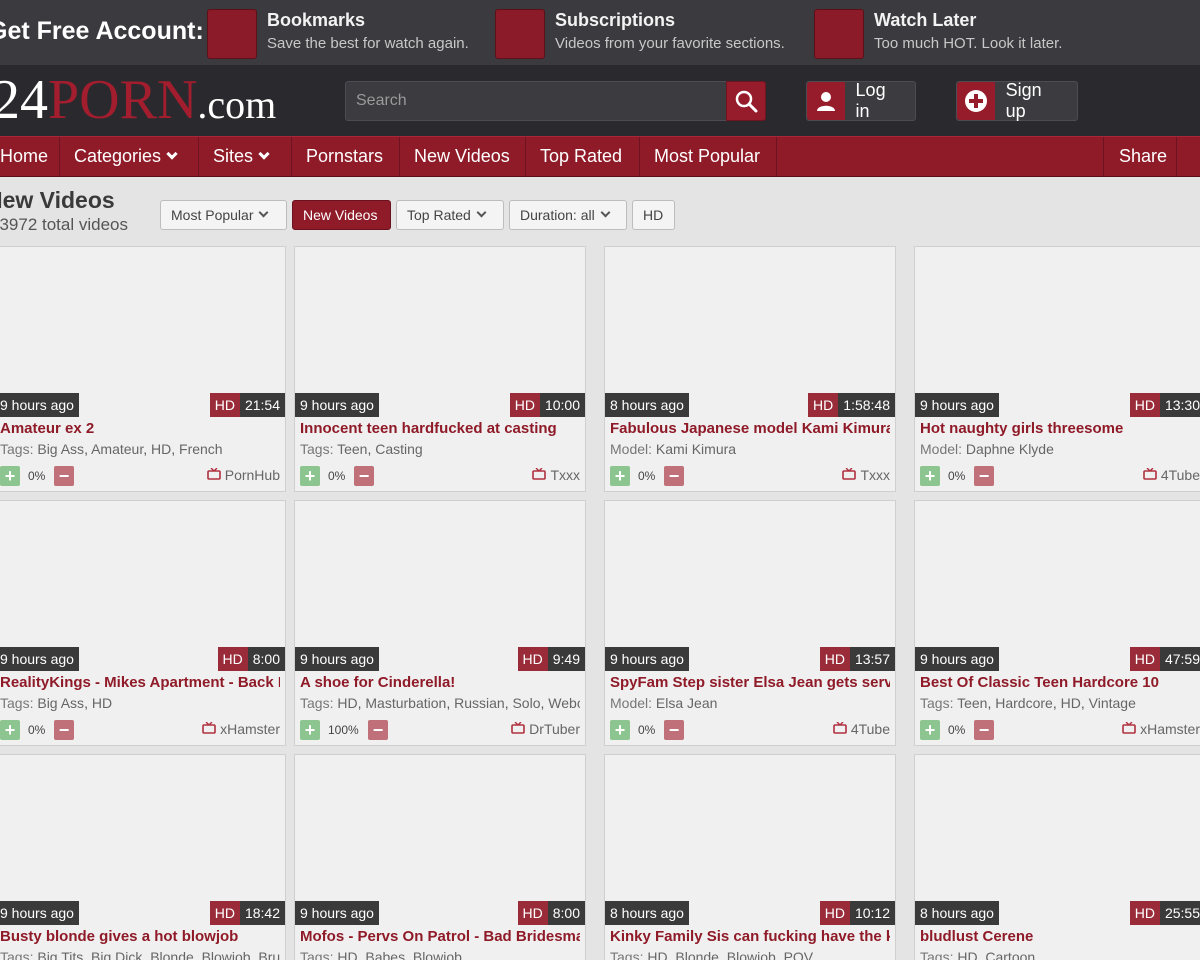 Image resolution: width=1200 pixels, height=960 pixels. Describe the element at coordinates (450, 215) in the screenshot. I see `filter-top-rated: Top Rated` at that location.